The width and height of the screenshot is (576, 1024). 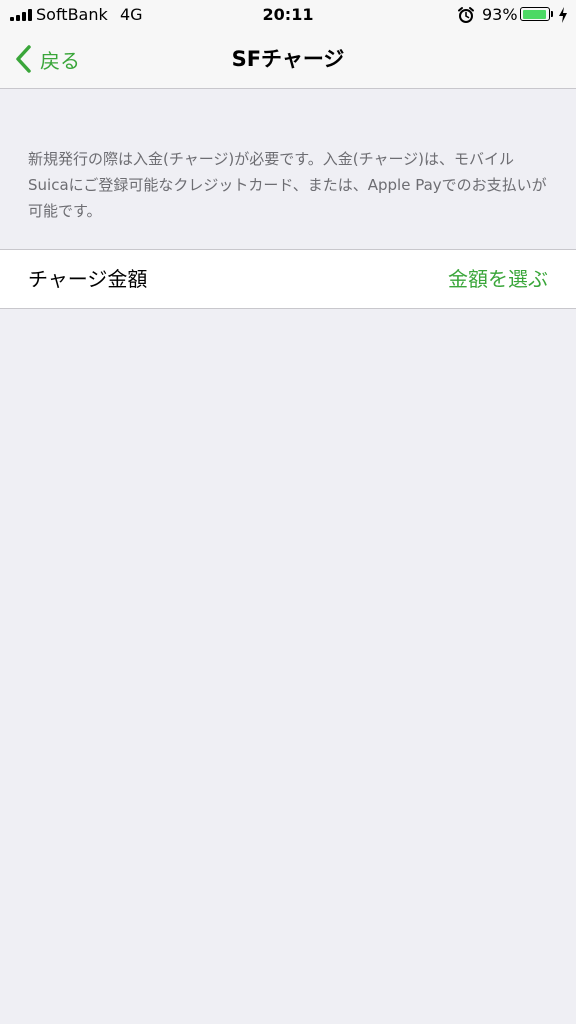 I want to click on bolt-icon, so click(x=563, y=15).